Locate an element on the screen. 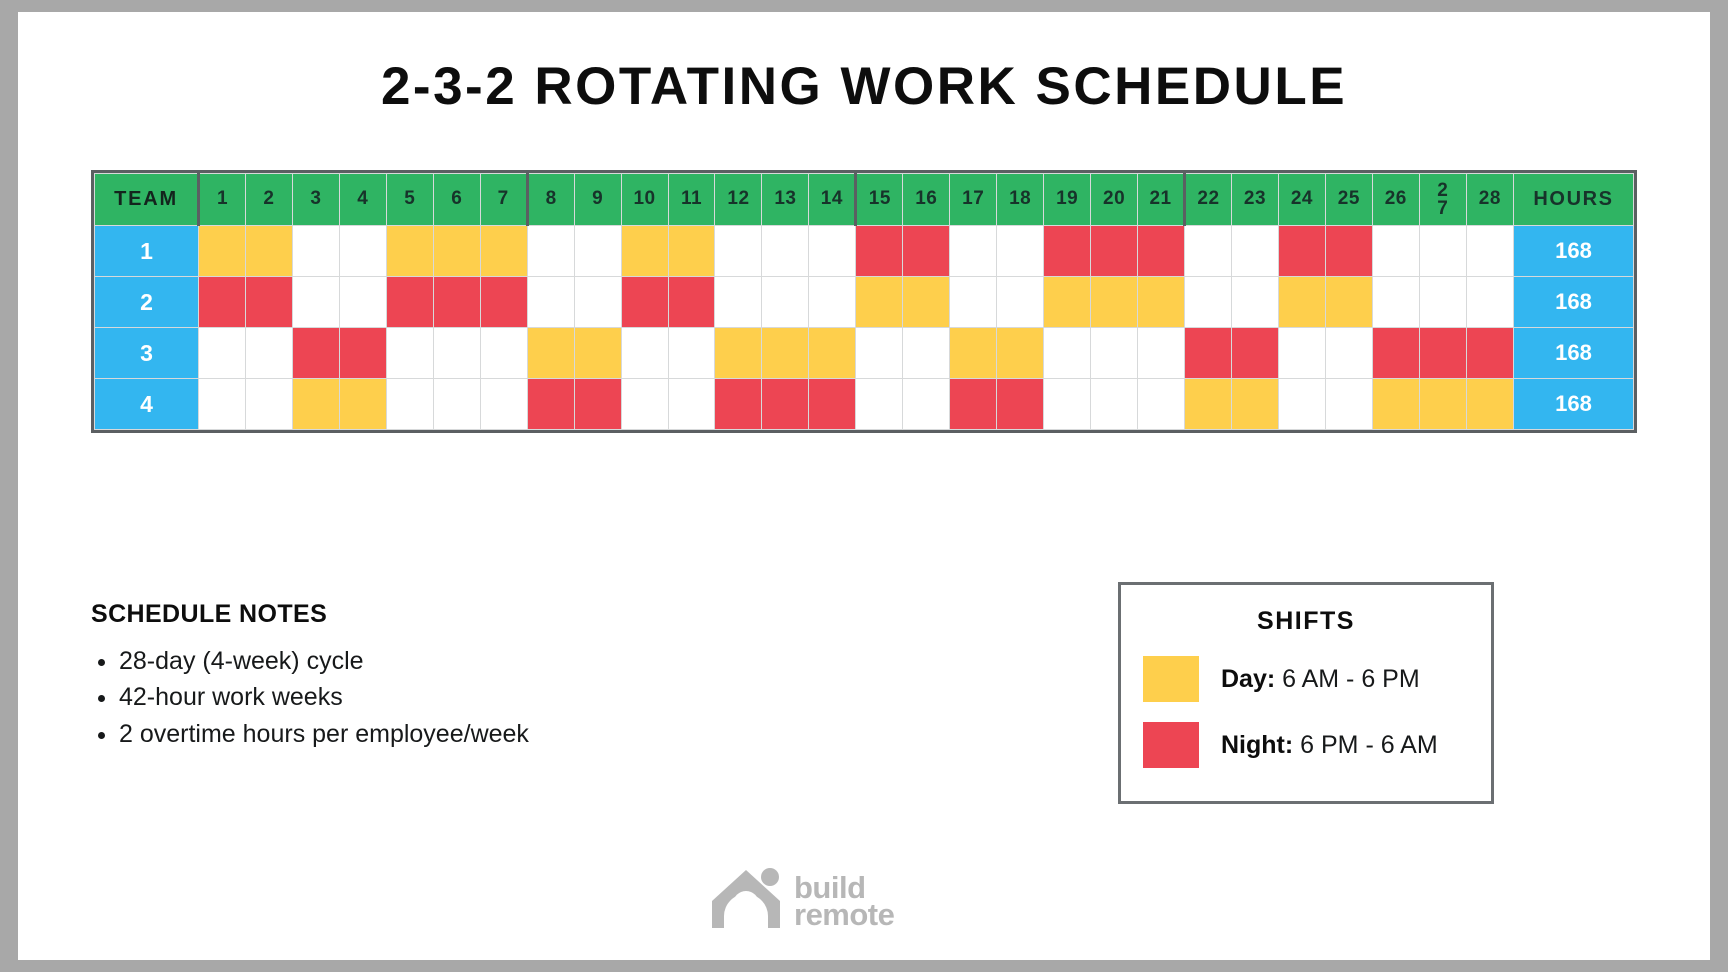 Image resolution: width=1728 pixels, height=972 pixels. shift-cell-team1-day3-off is located at coordinates (315, 251).